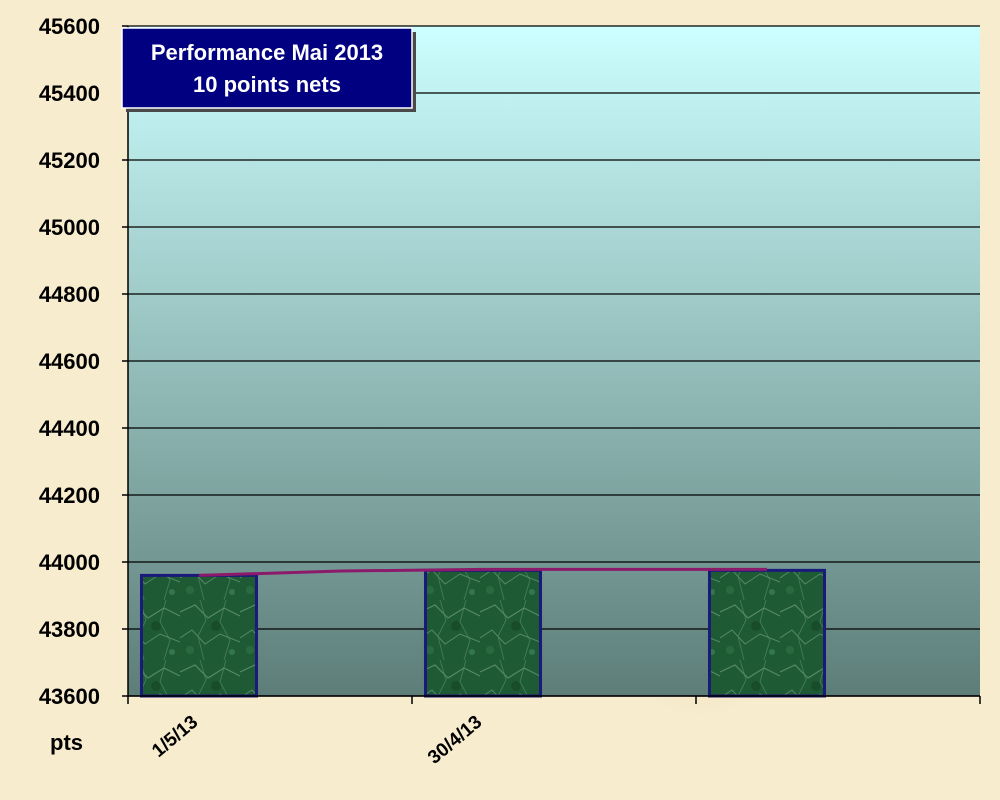 Image resolution: width=1000 pixels, height=800 pixels. I want to click on y-tick-label: 44400, so click(69, 428).